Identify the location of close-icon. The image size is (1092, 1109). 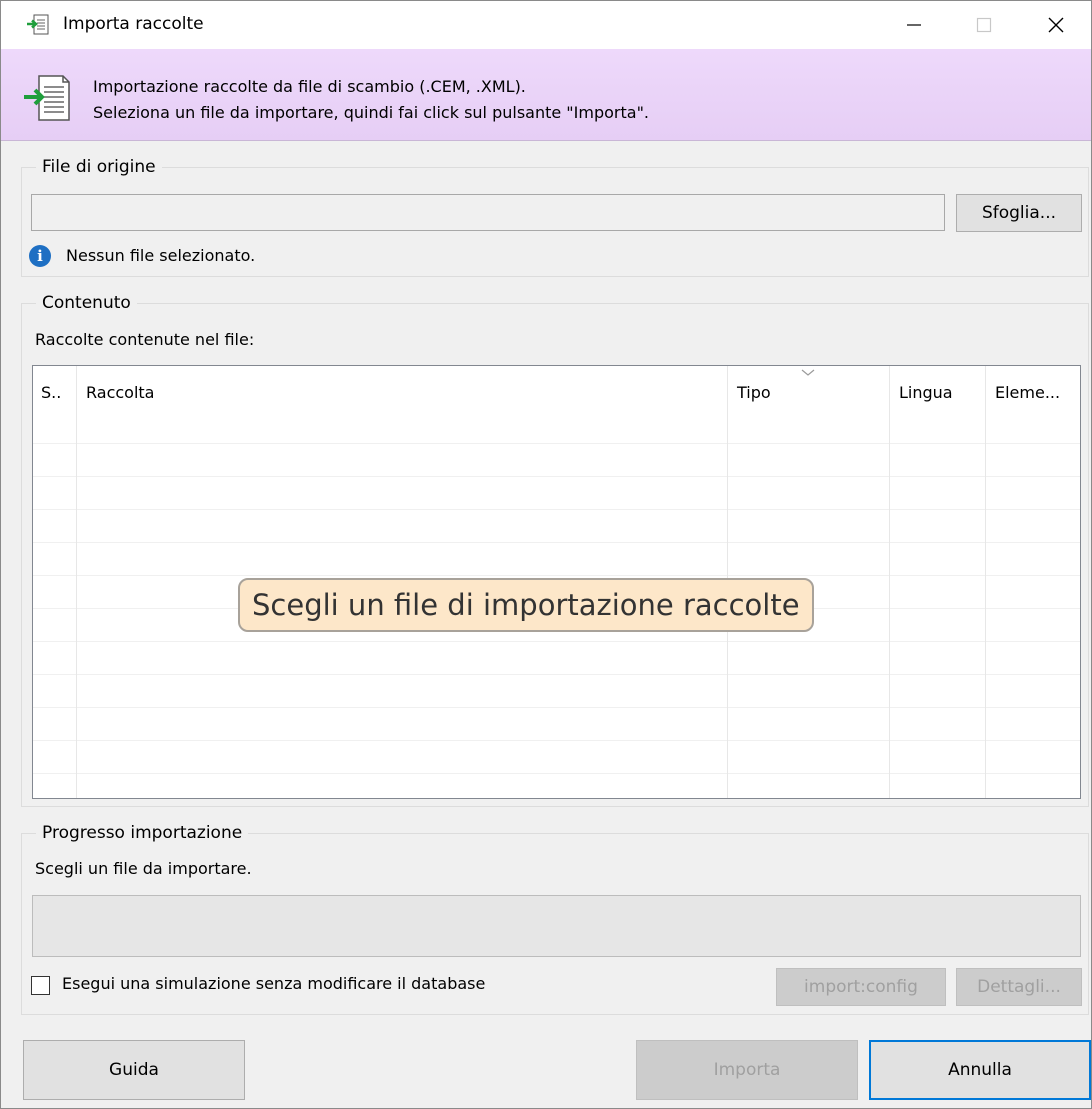
(1056, 25).